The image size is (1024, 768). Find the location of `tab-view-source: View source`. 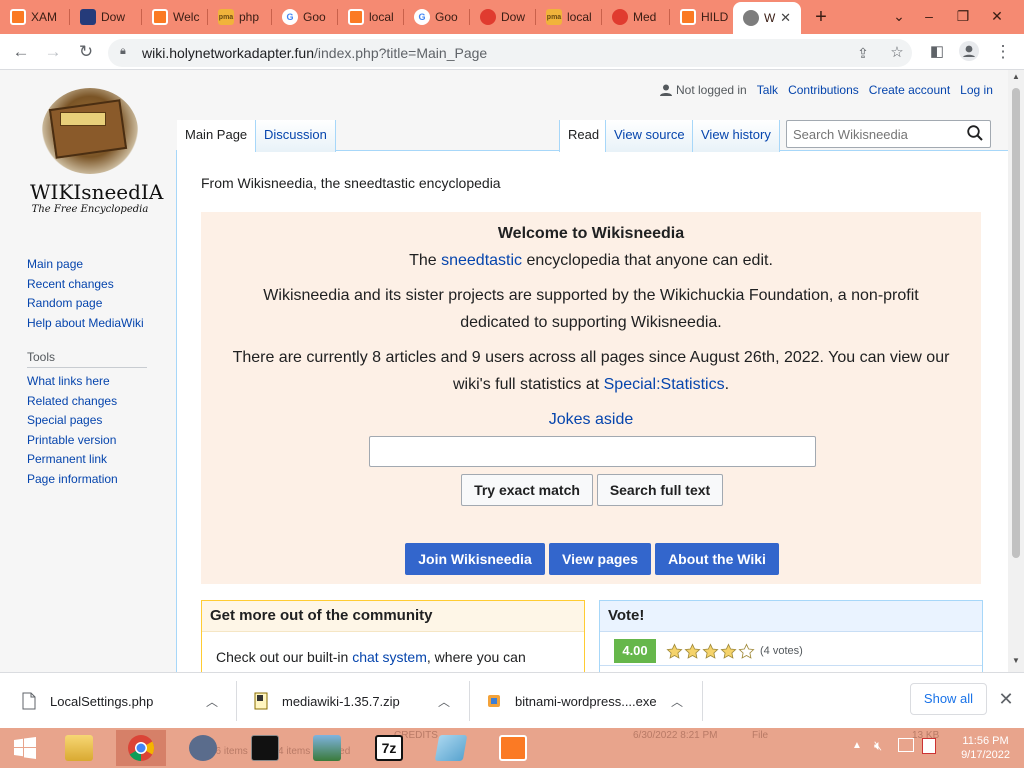

tab-view-source: View source is located at coordinates (649, 136).